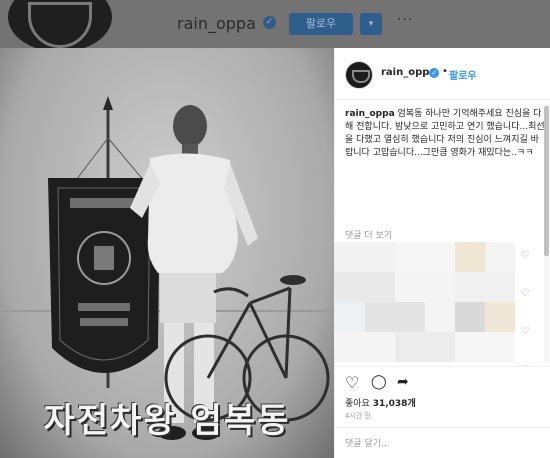 The height and width of the screenshot is (458, 550). Describe the element at coordinates (546, 181) in the screenshot. I see `scrollbar-thumb` at that location.